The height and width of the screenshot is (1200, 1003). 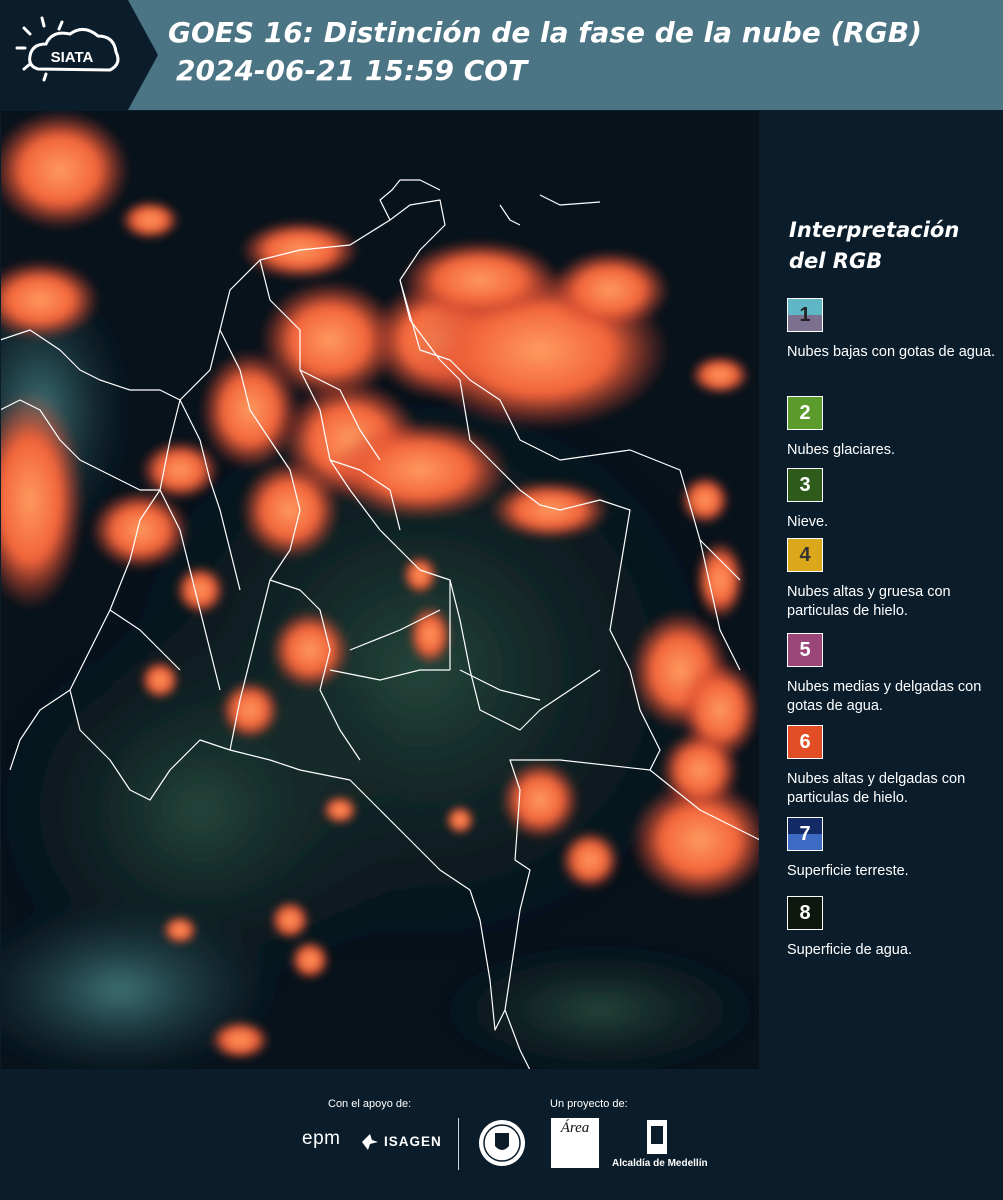 What do you see at coordinates (660, 1163) in the screenshot?
I see `alcaldia-text: Alcaldía de Medellín` at bounding box center [660, 1163].